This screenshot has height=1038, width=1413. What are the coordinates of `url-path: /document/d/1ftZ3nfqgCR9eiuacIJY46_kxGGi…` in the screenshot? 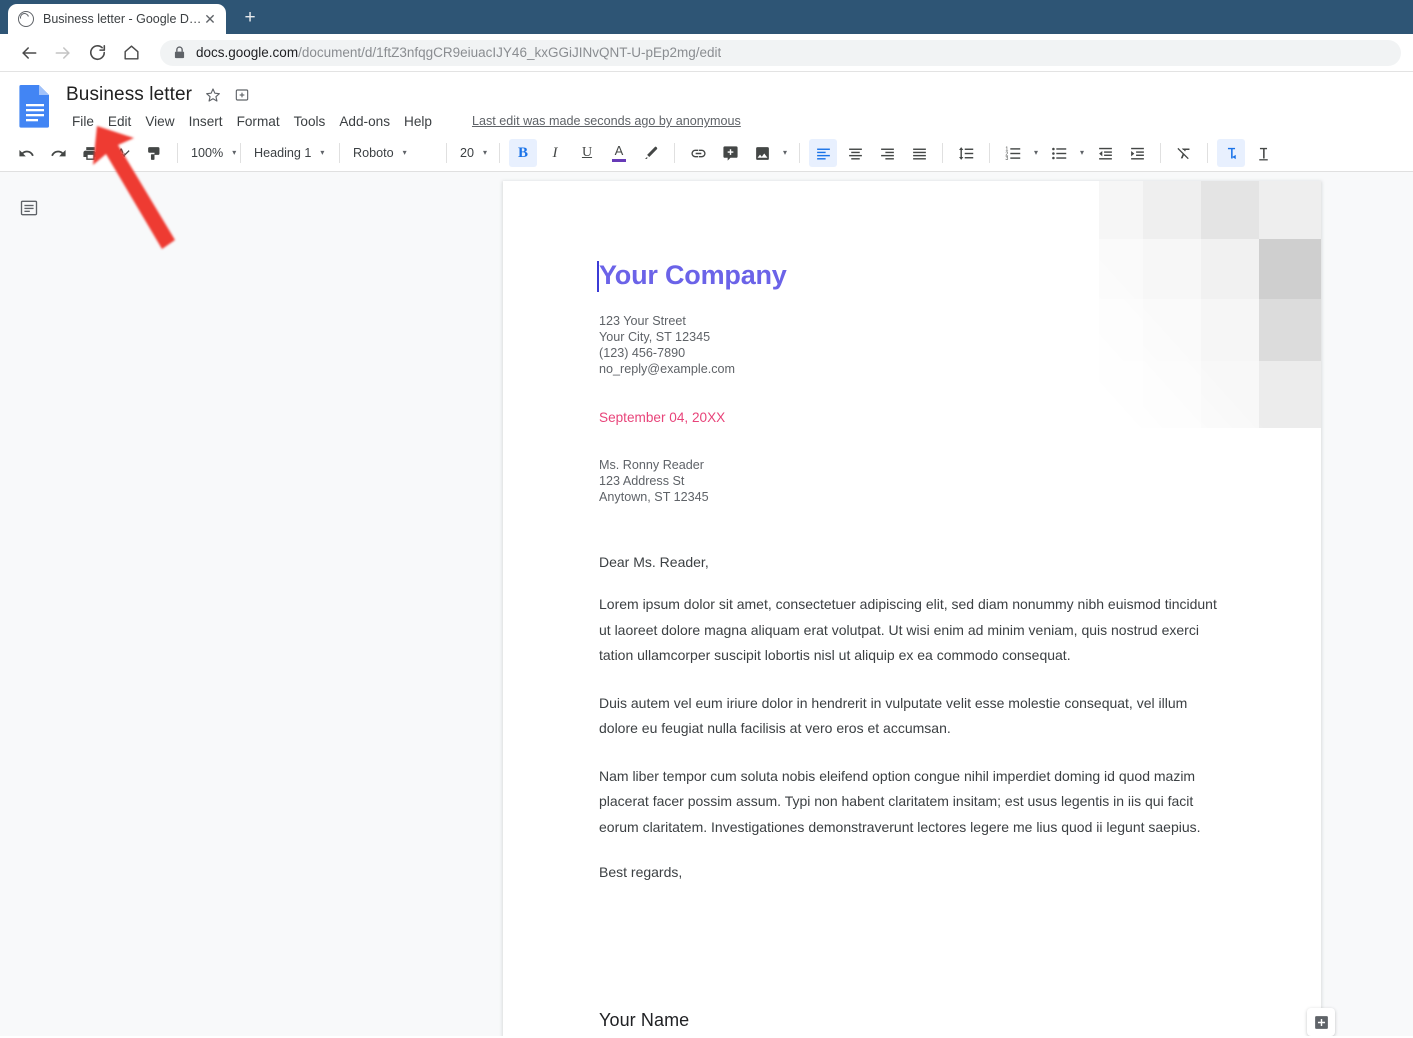 It's located at (510, 52).